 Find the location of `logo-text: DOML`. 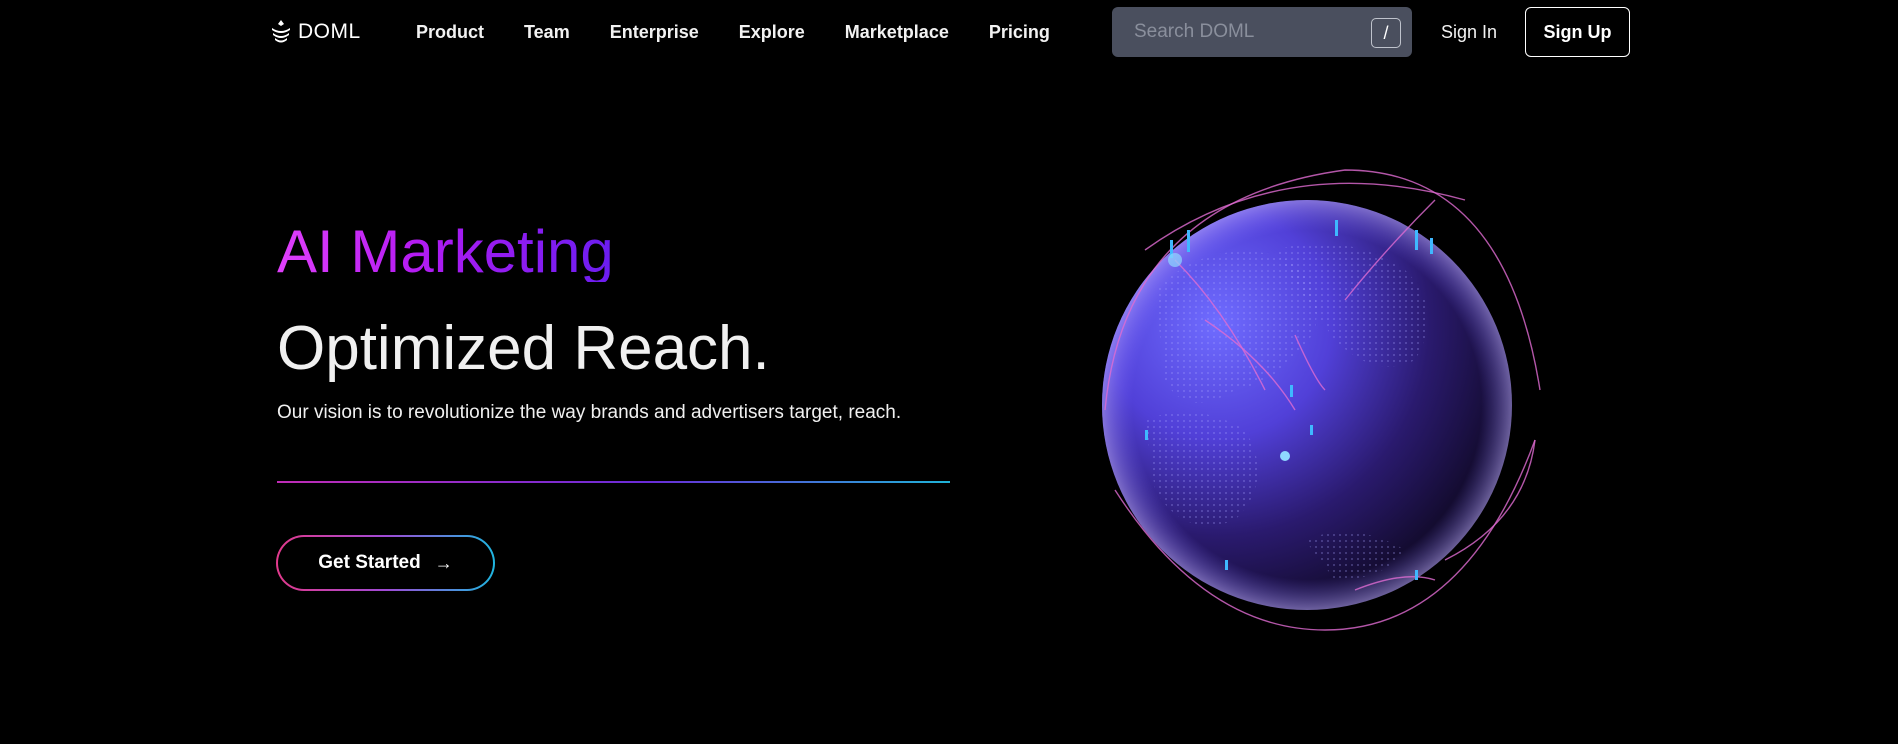

logo-text: DOML is located at coordinates (329, 31).